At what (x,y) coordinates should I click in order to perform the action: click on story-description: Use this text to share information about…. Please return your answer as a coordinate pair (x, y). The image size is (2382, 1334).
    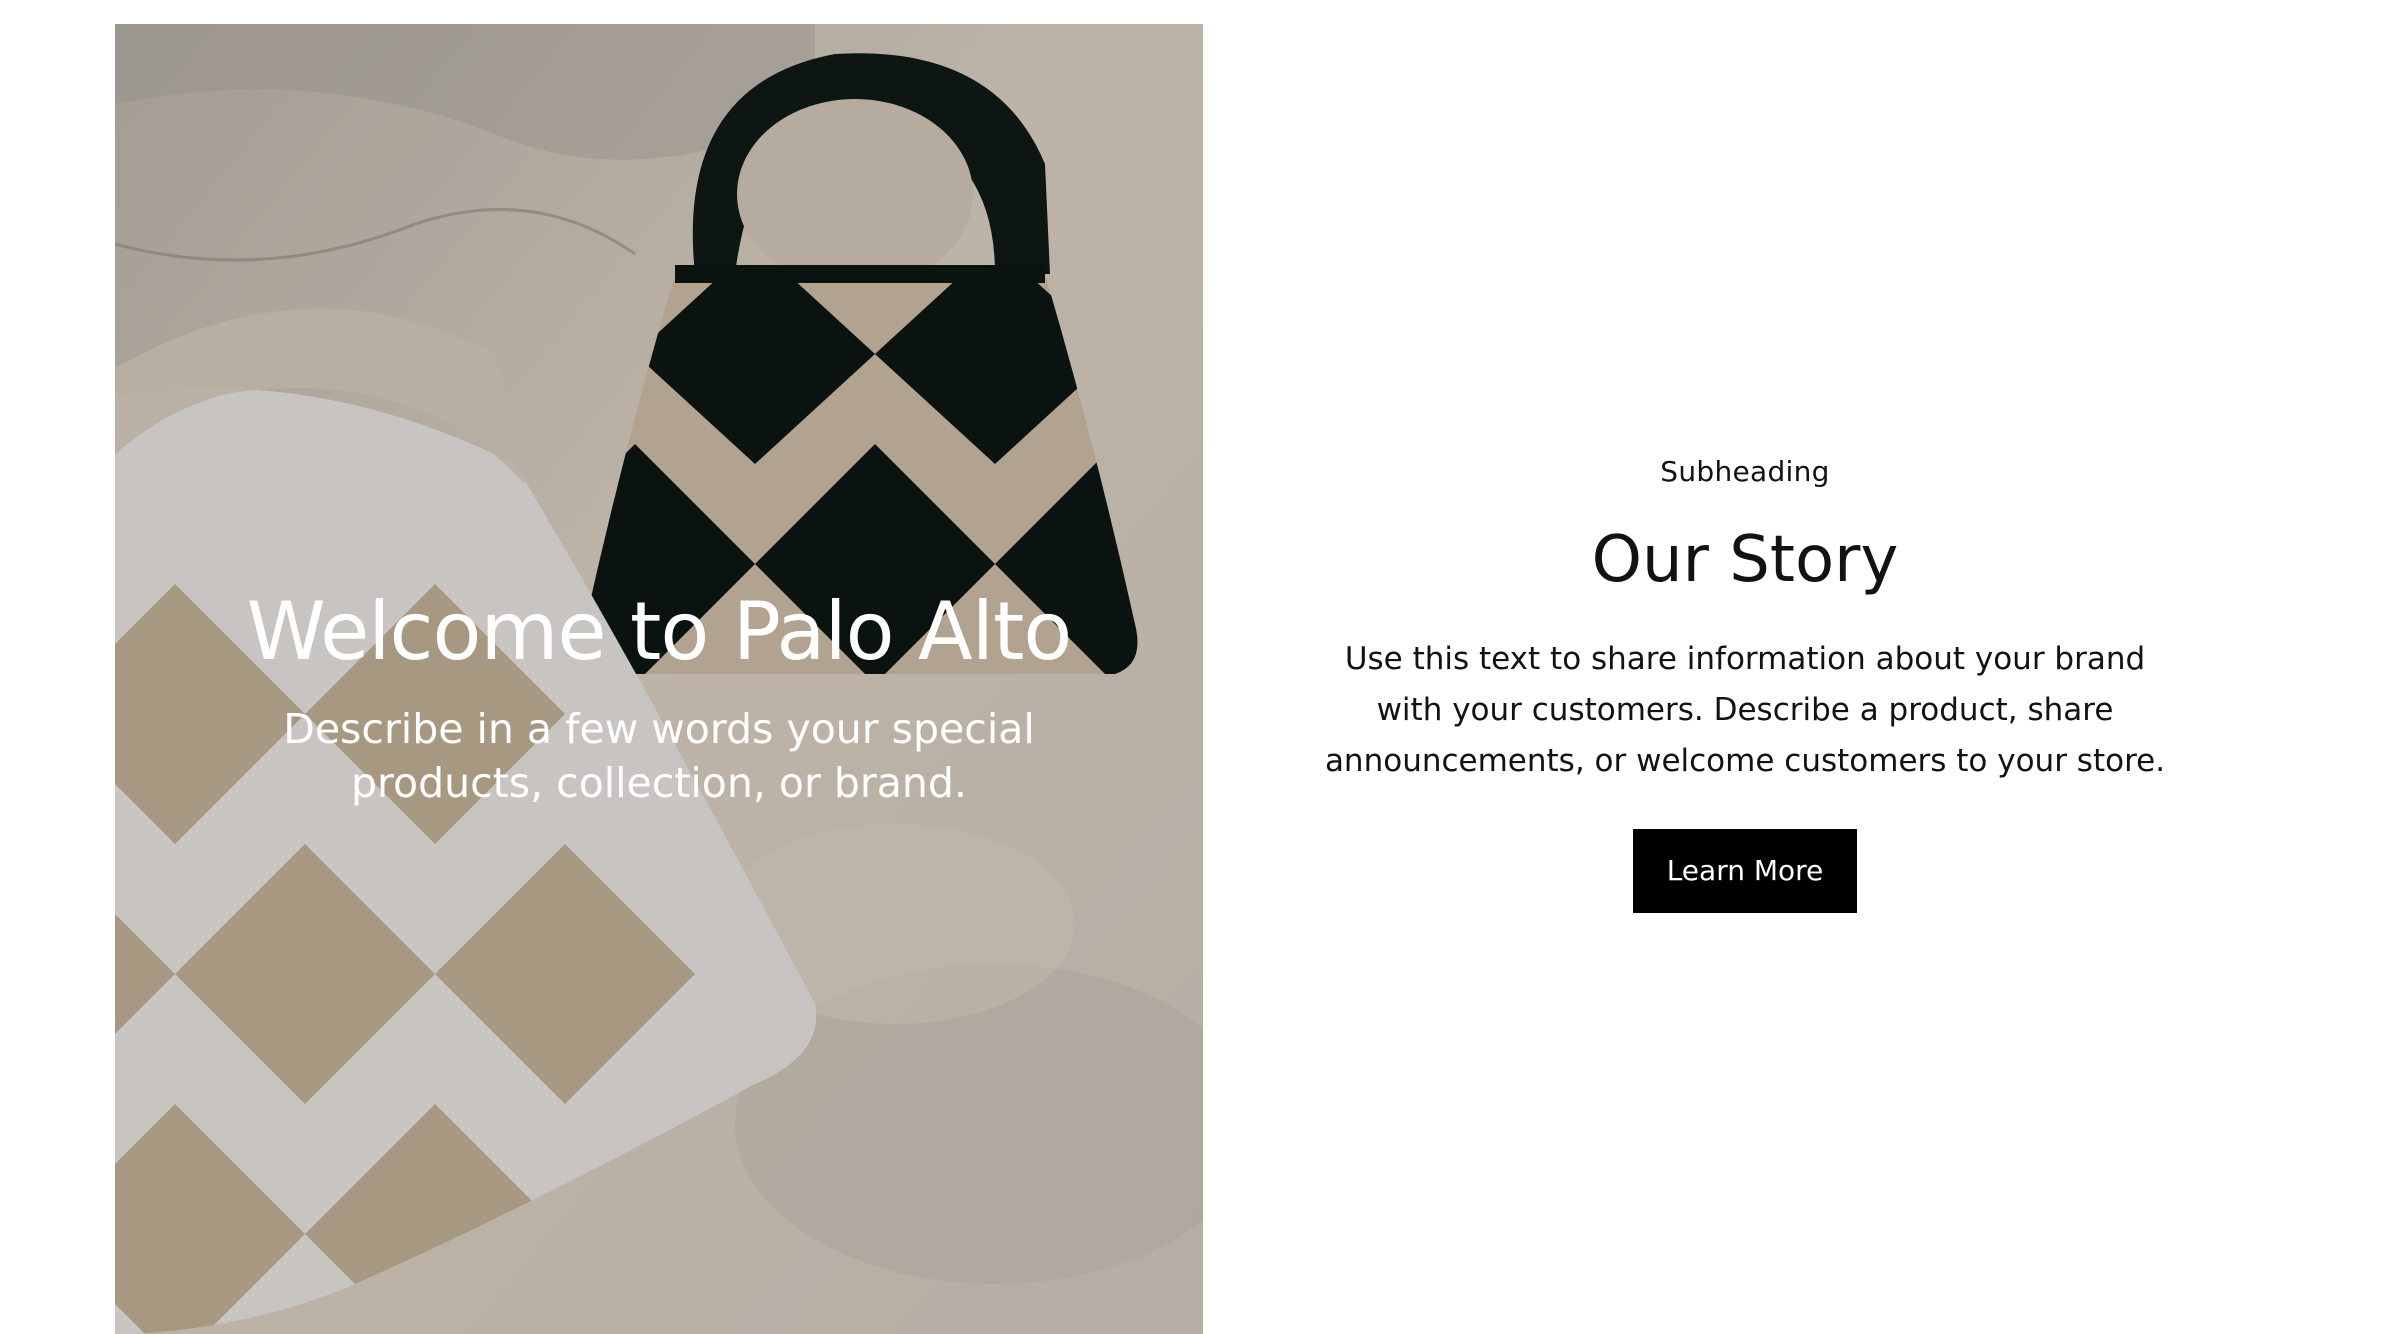
    Looking at the image, I should click on (1745, 710).